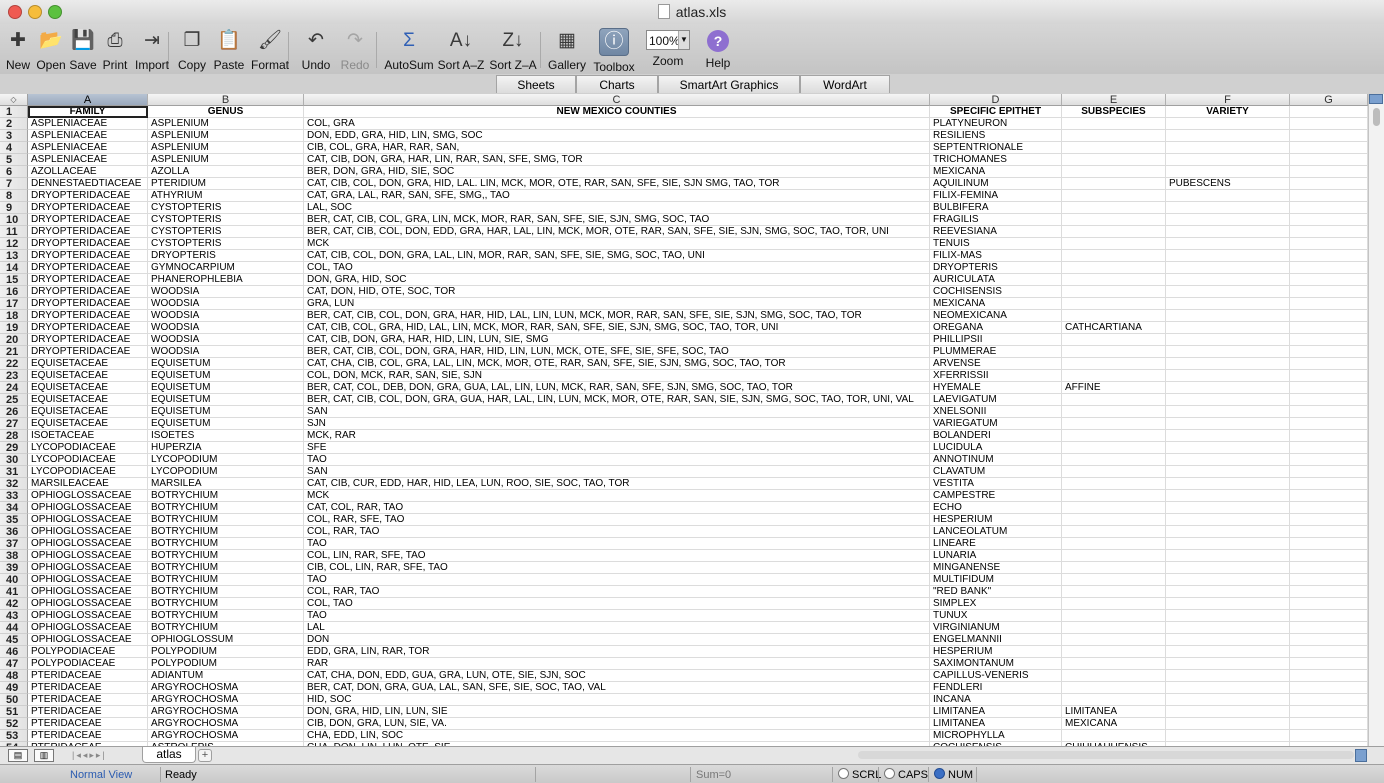 This screenshot has width=1384, height=783. What do you see at coordinates (88, 724) in the screenshot?
I see `cell: PTERIDACEAE` at bounding box center [88, 724].